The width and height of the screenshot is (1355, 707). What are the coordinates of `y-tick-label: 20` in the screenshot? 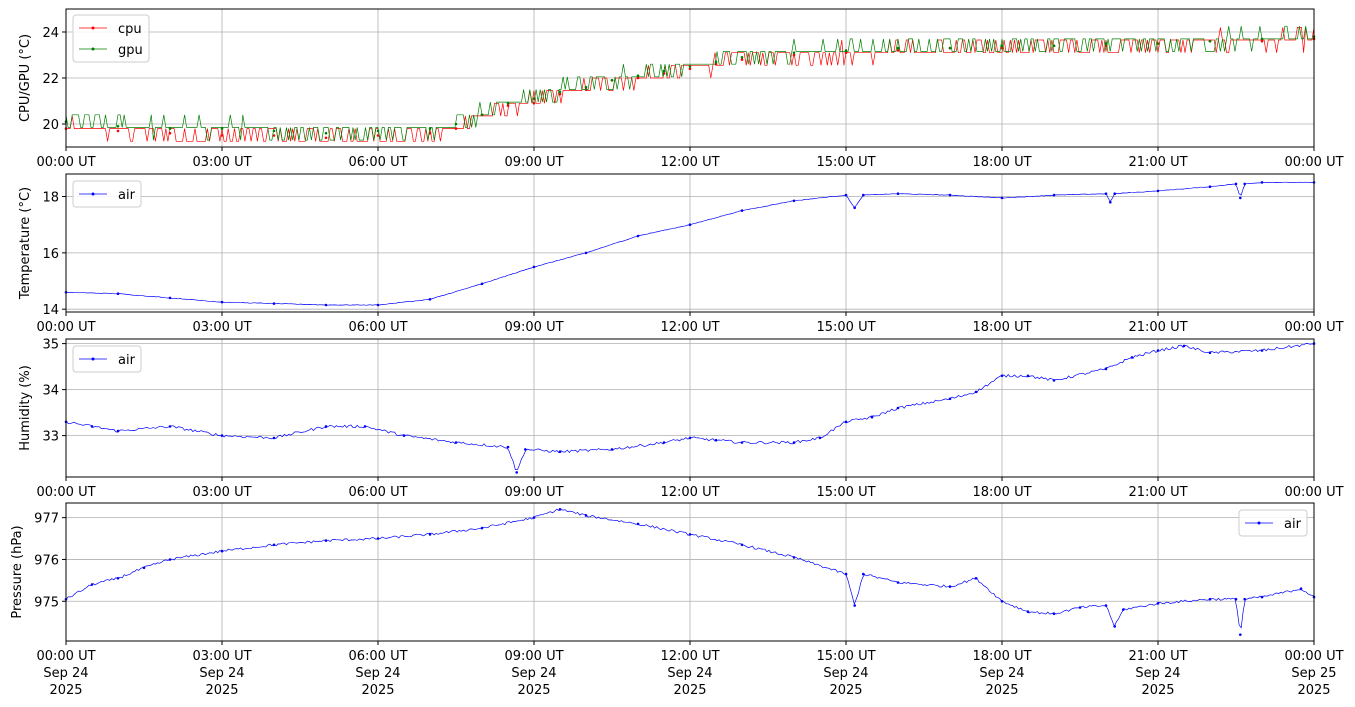 It's located at (50, 125).